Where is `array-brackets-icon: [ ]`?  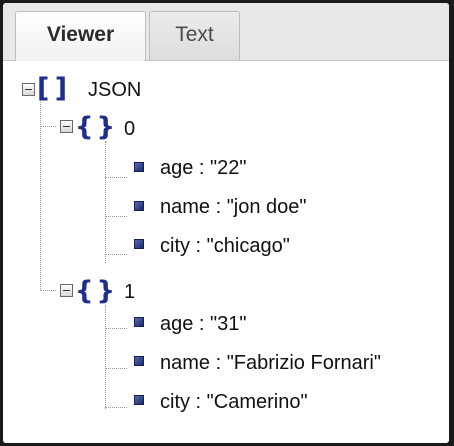 array-brackets-icon: [ ] is located at coordinates (52, 88).